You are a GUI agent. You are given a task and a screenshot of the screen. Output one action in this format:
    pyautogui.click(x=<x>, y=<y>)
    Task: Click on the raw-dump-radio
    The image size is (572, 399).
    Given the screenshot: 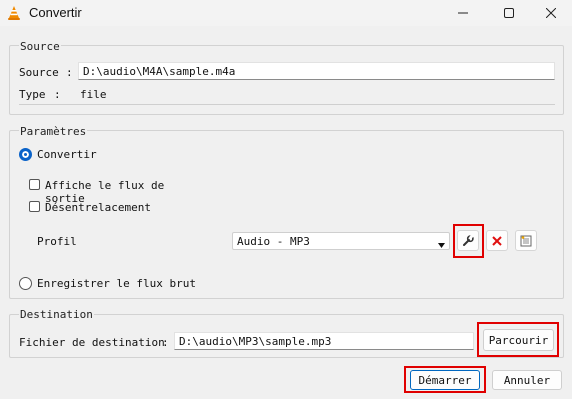 What is the action you would take?
    pyautogui.click(x=25, y=283)
    